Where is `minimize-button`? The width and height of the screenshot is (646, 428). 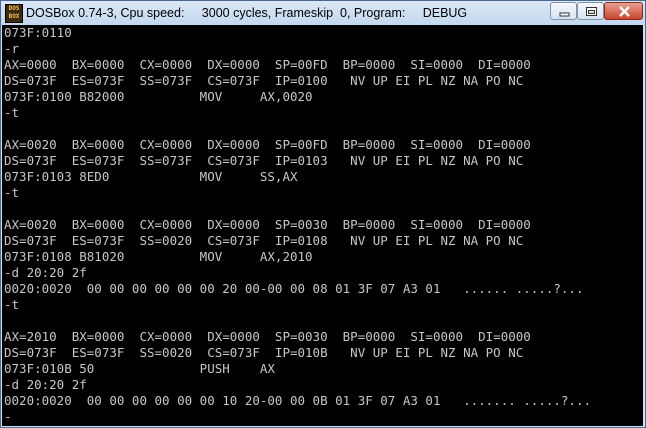
minimize-button is located at coordinates (563, 11).